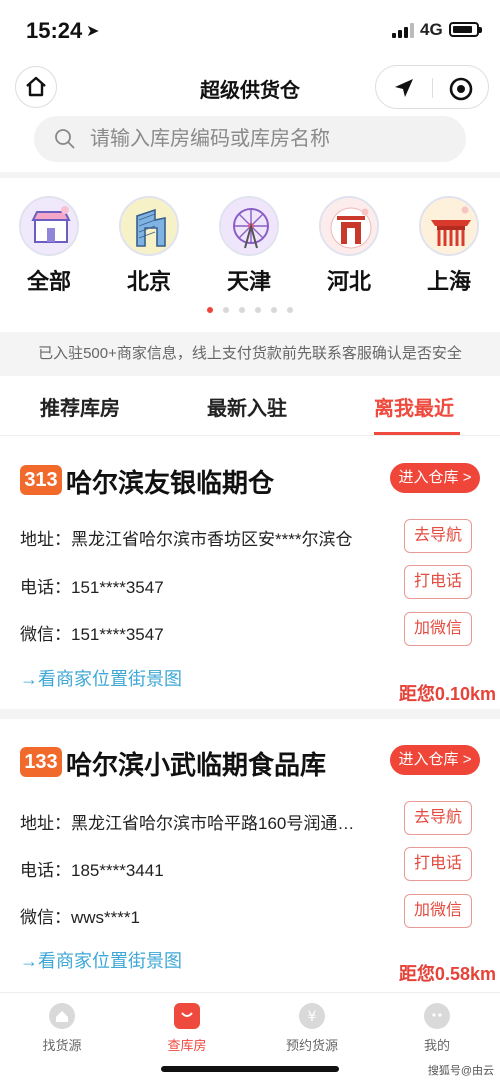  I want to click on search-bar, so click(250, 139).